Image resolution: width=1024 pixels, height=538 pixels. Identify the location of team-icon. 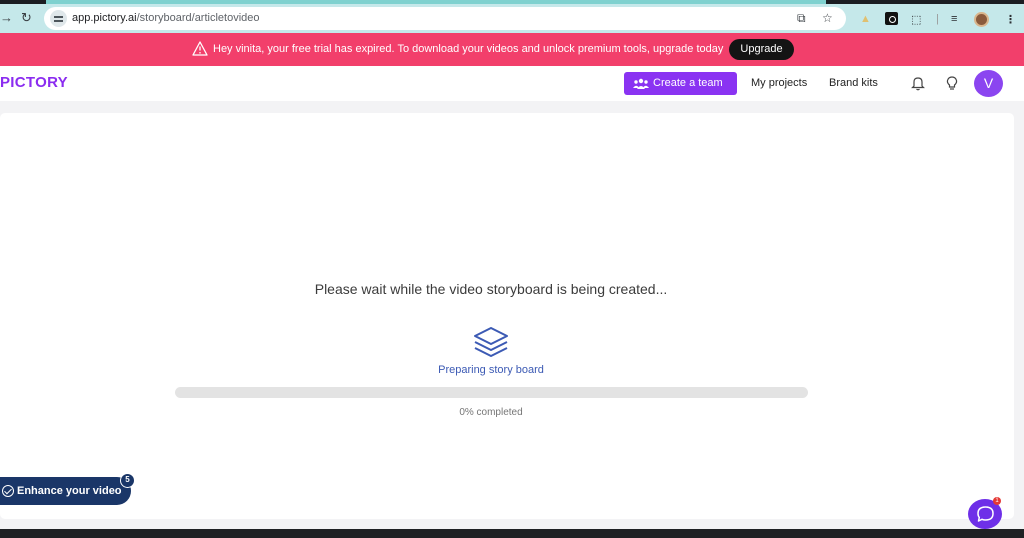
(641, 83).